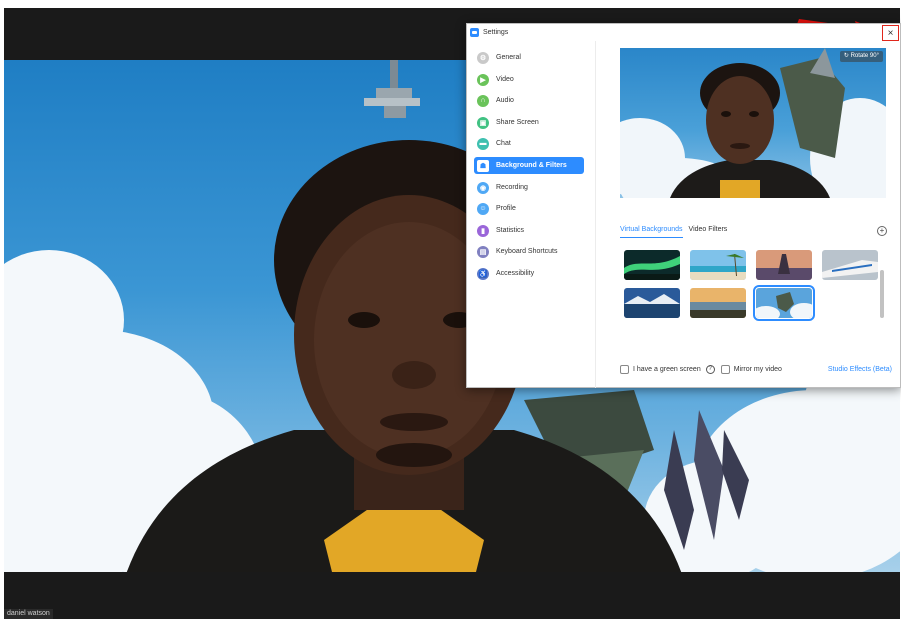 The width and height of the screenshot is (901, 619). Describe the element at coordinates (651, 232) in the screenshot. I see `tab-virtual-backgrounds: Virtual Backgrounds` at that location.